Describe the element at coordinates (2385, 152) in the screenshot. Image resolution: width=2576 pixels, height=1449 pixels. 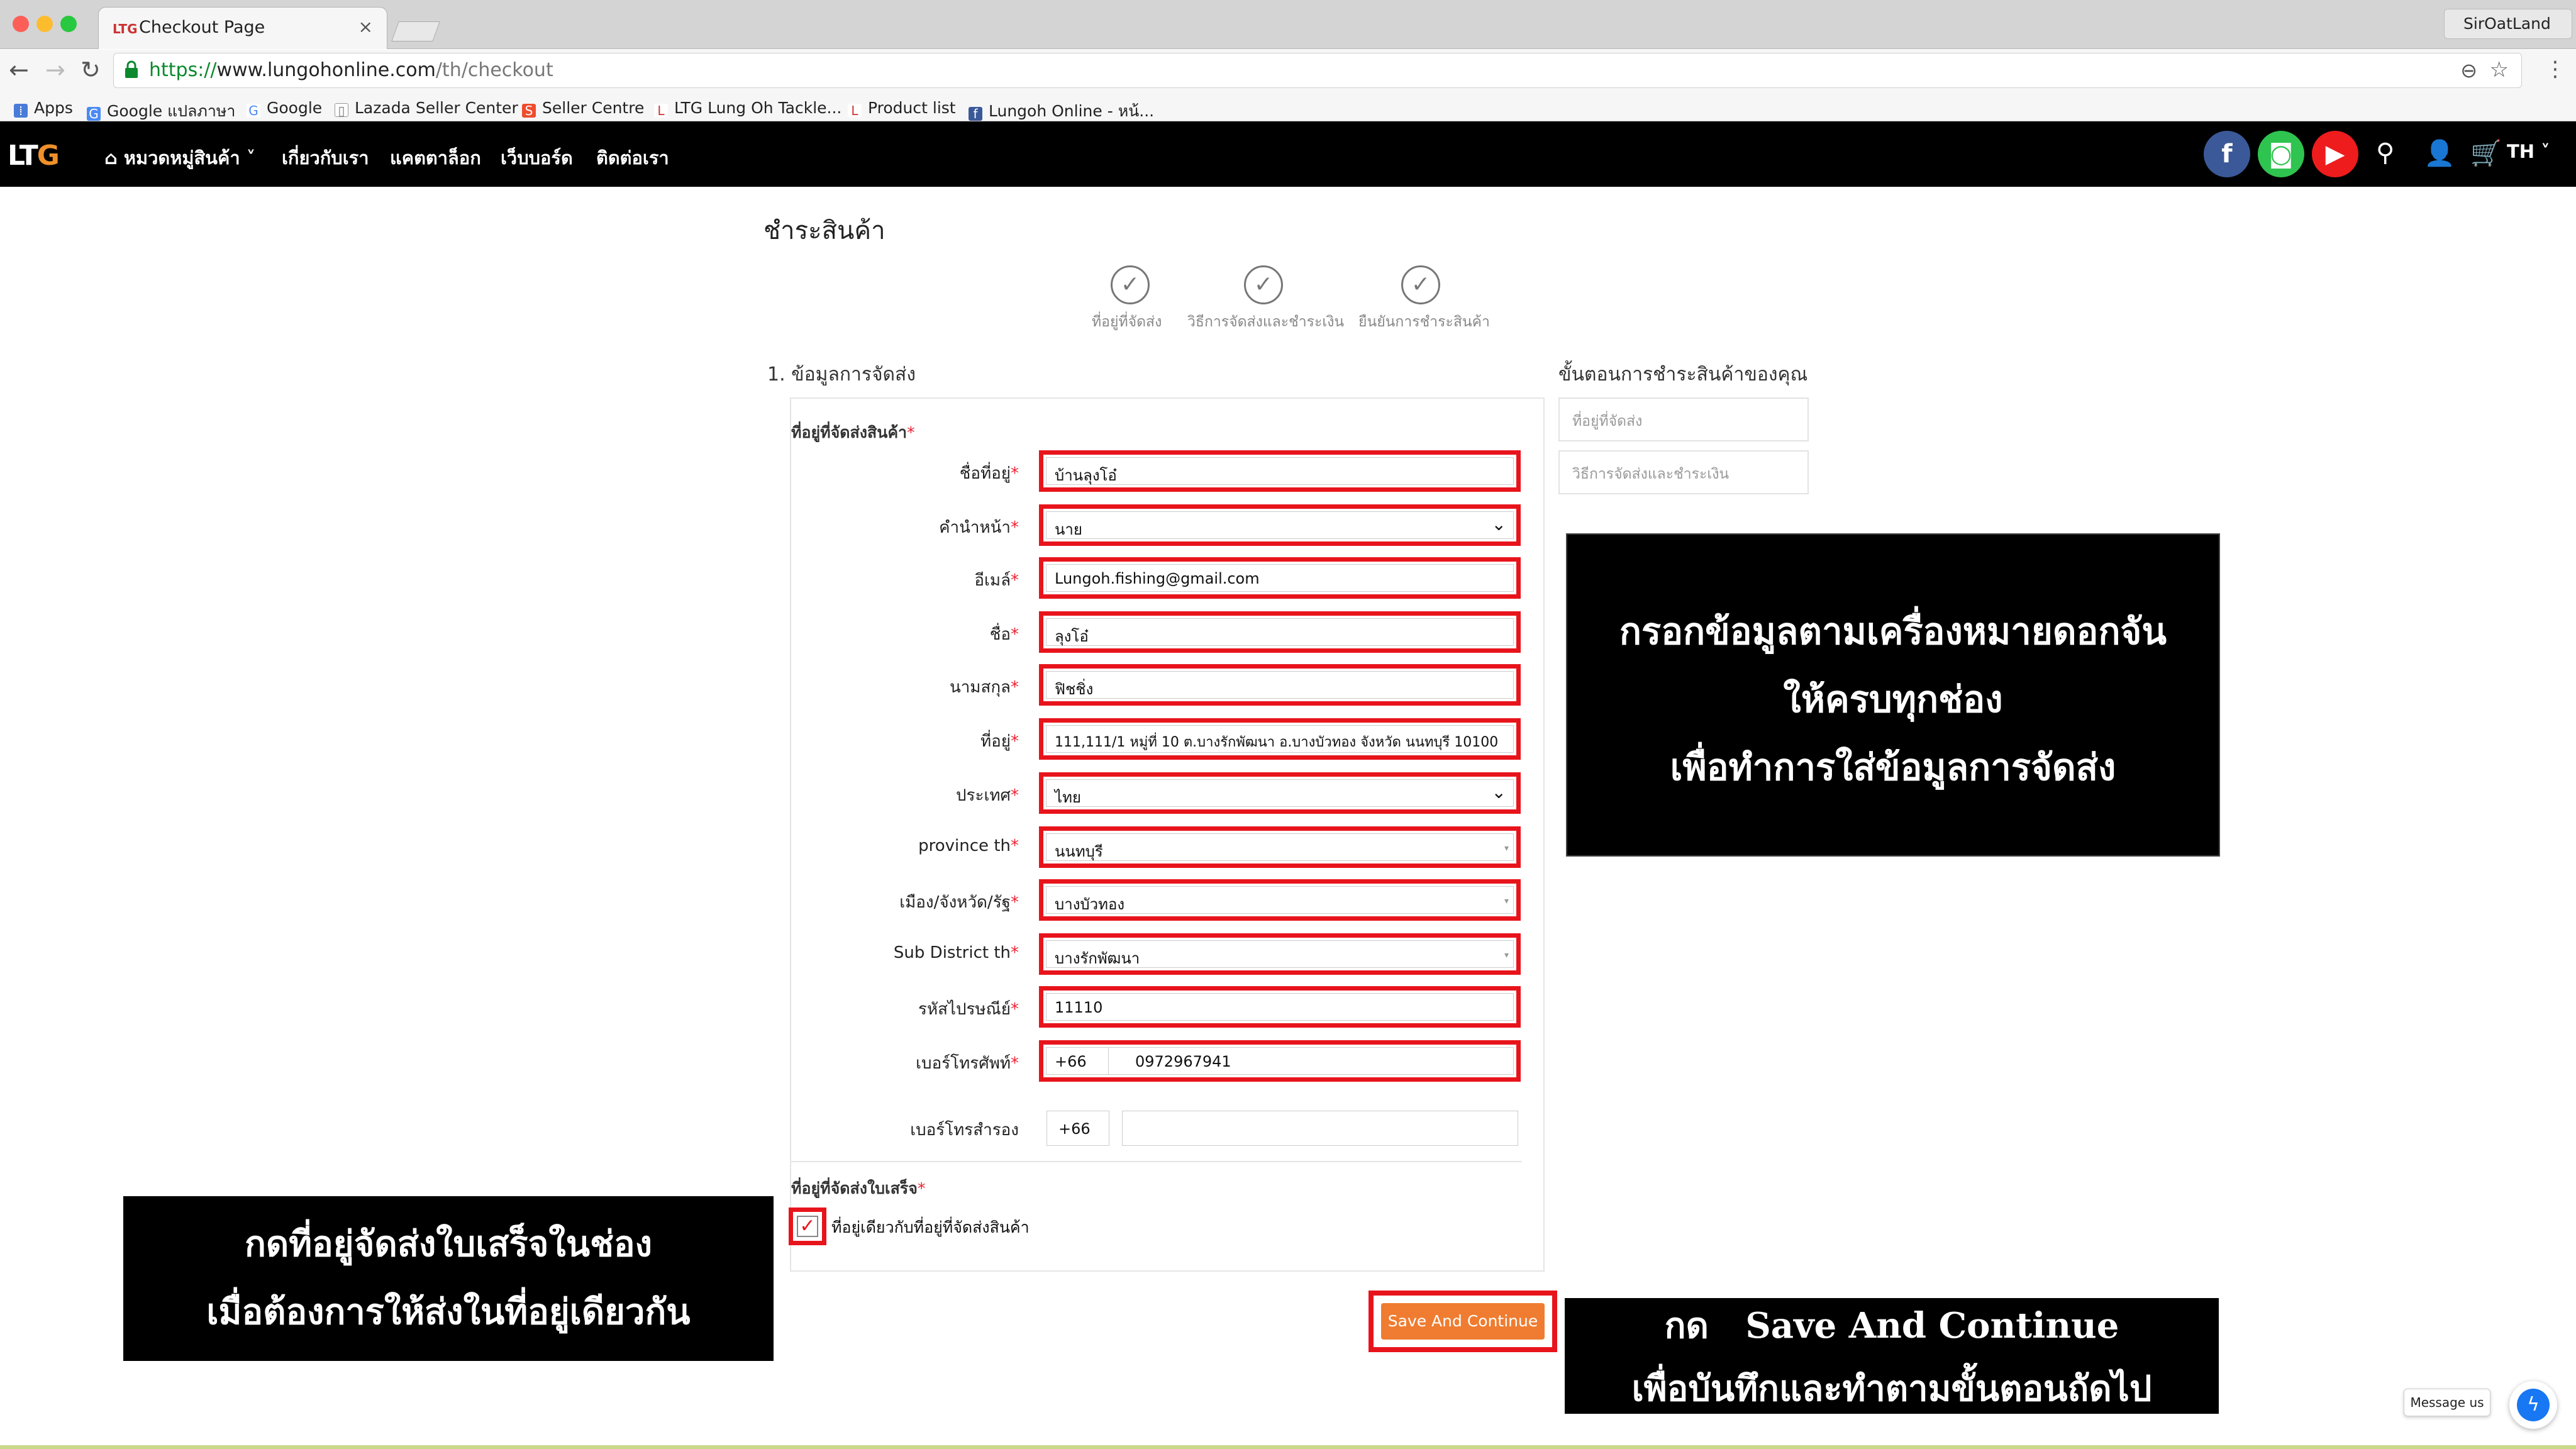
I see `search-icon: ⚲` at that location.